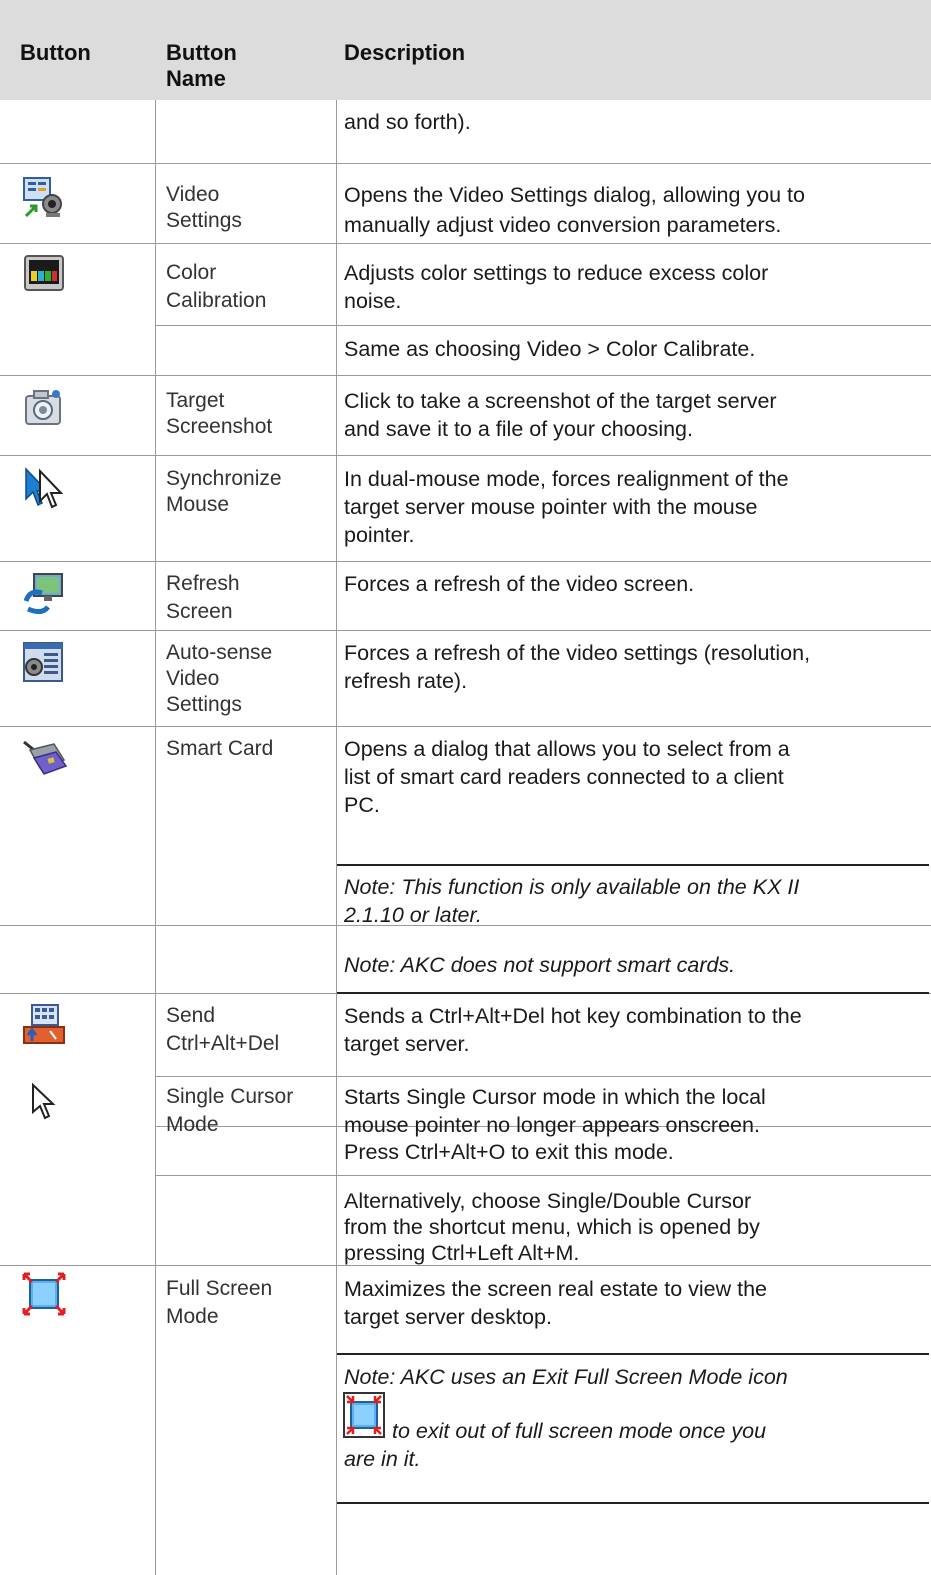 The image size is (931, 1575). Describe the element at coordinates (198, 504) in the screenshot. I see `row-name: Mouse` at that location.